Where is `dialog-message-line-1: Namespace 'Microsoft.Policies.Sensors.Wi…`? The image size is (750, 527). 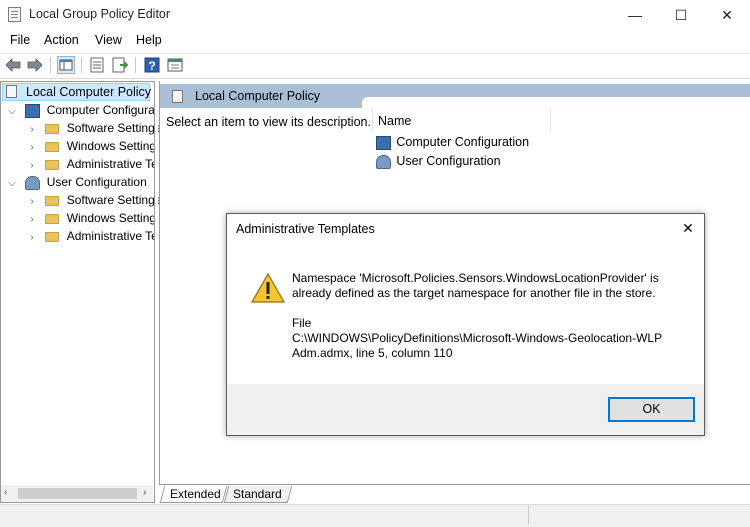 dialog-message-line-1: Namespace 'Microsoft.Policies.Sensors.Wi… is located at coordinates (475, 278).